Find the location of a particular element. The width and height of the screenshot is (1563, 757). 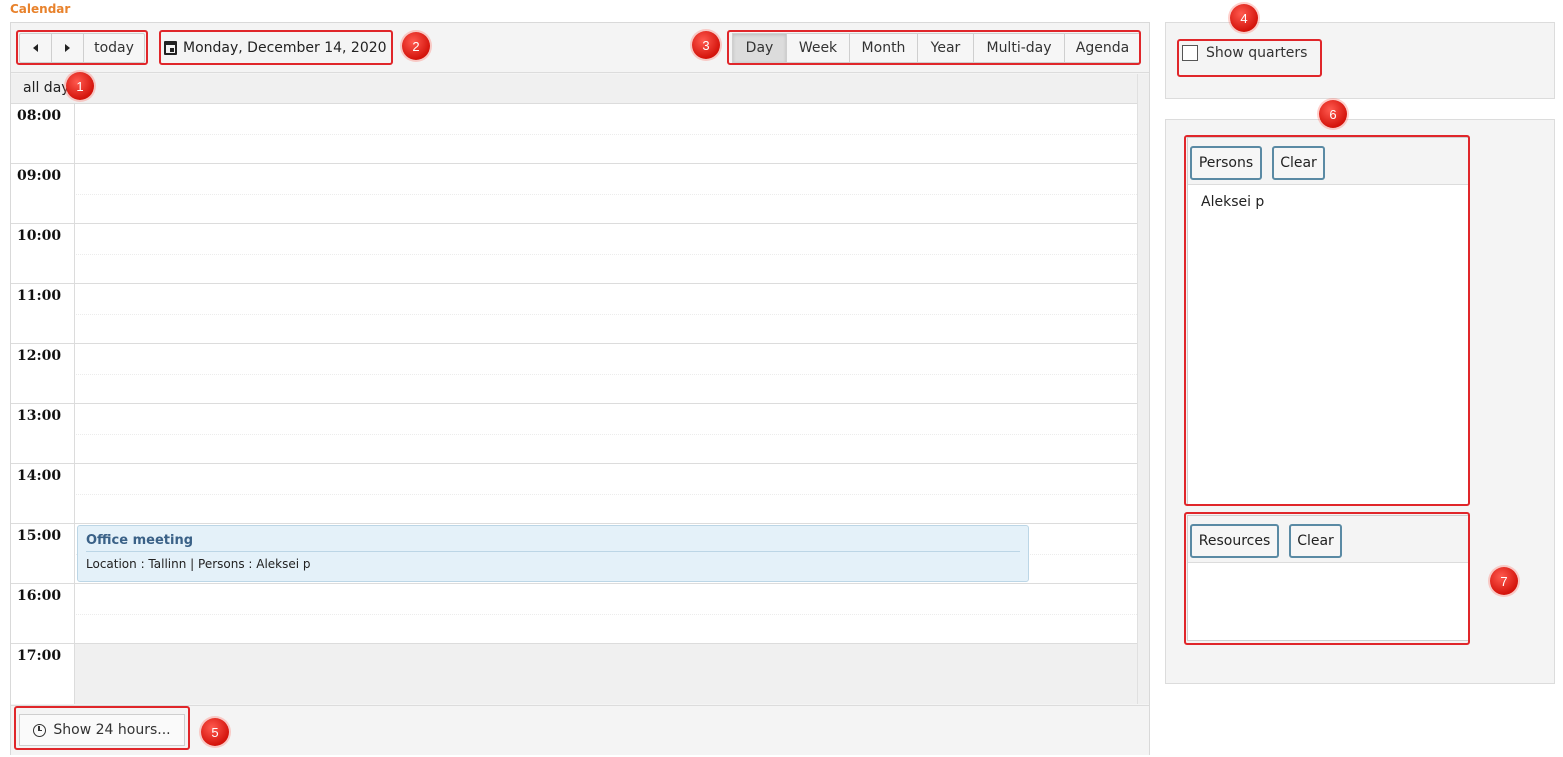

resources-button: Resources is located at coordinates (1234, 541).